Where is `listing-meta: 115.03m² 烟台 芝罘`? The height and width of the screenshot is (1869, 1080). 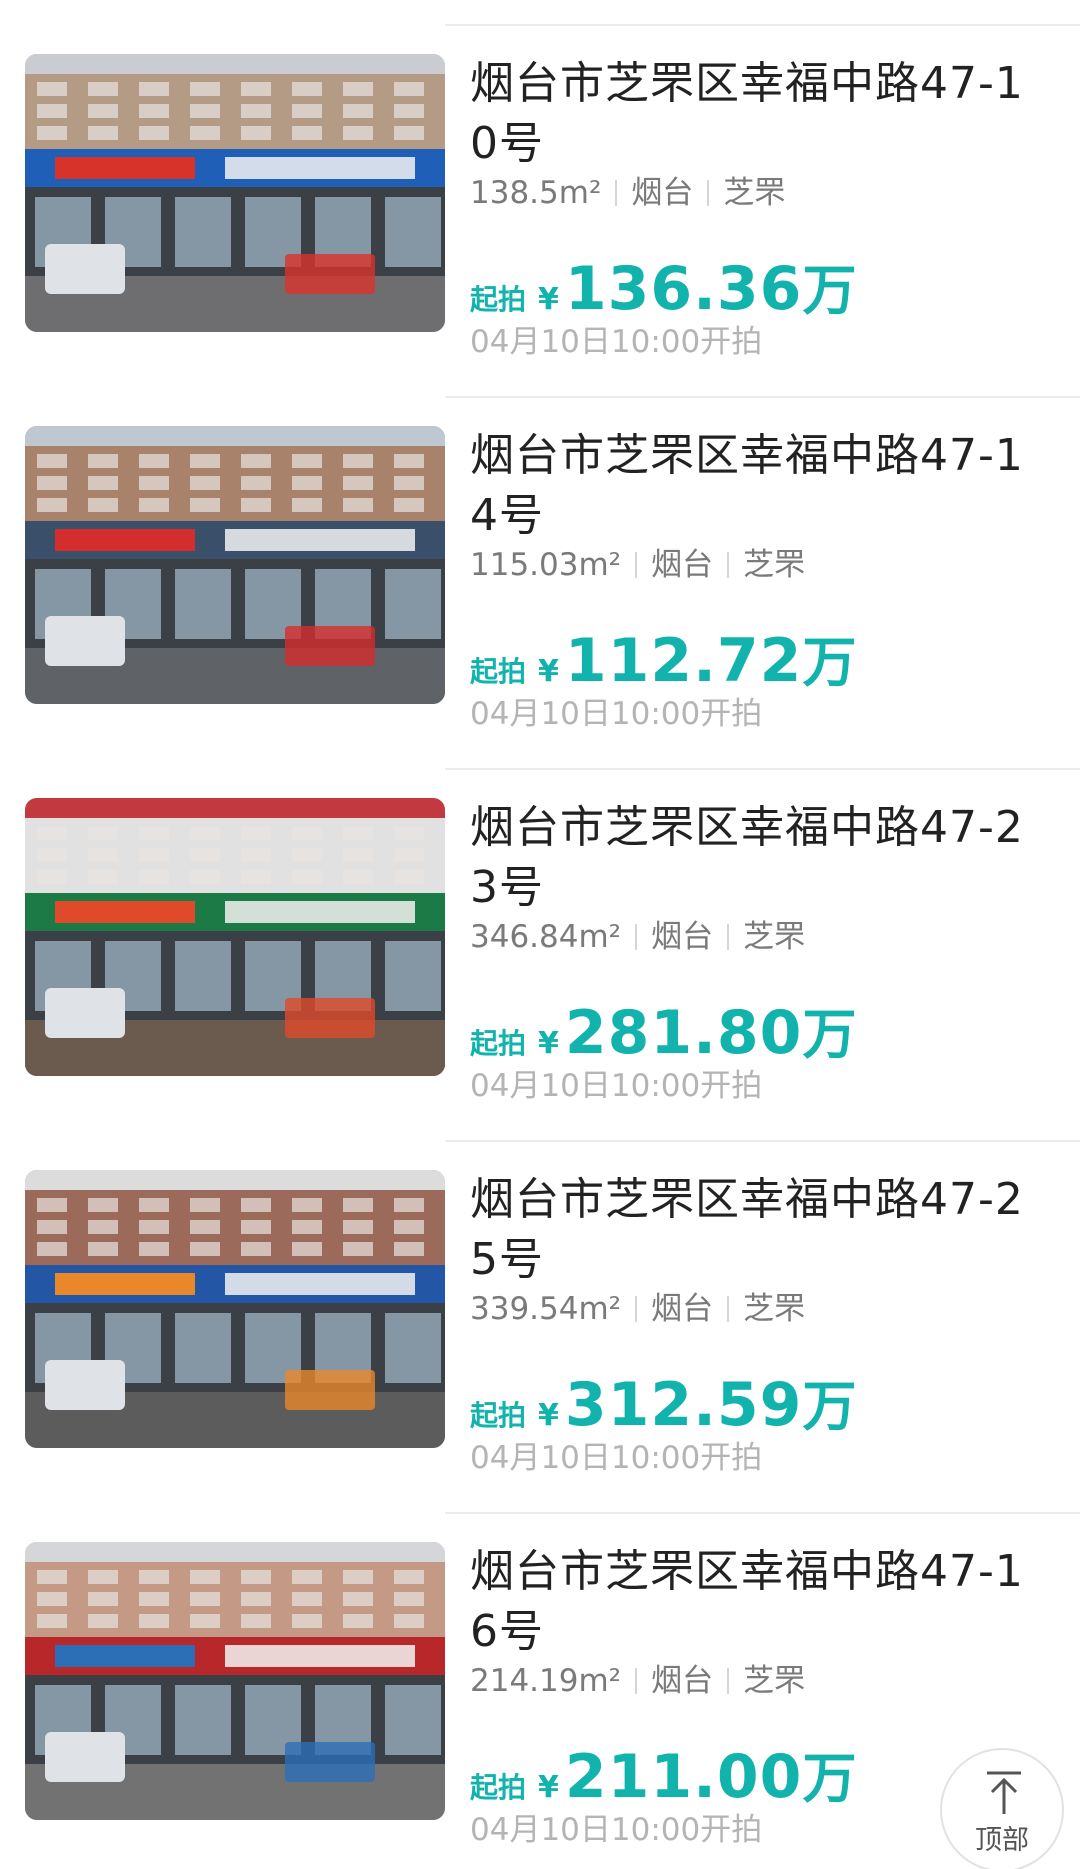 listing-meta: 115.03m² 烟台 芝罘 is located at coordinates (637, 565).